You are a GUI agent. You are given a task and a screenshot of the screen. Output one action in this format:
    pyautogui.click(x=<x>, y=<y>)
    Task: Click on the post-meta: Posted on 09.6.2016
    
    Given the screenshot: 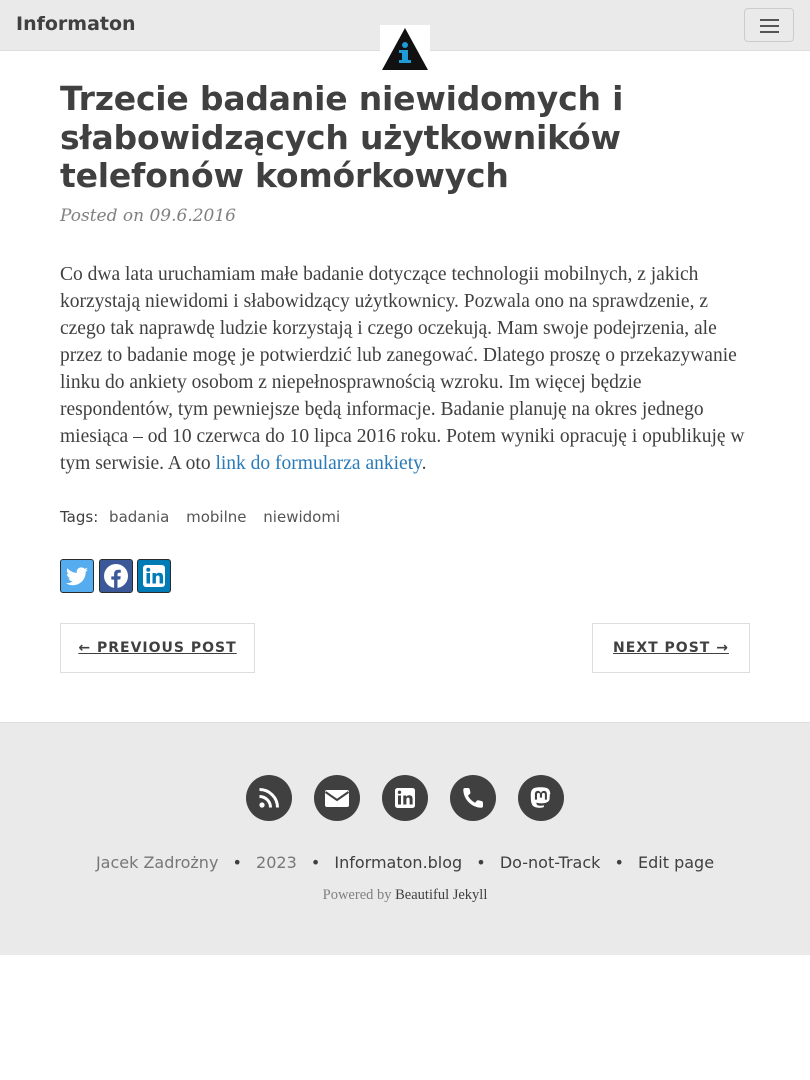 What is the action you would take?
    pyautogui.click(x=148, y=216)
    